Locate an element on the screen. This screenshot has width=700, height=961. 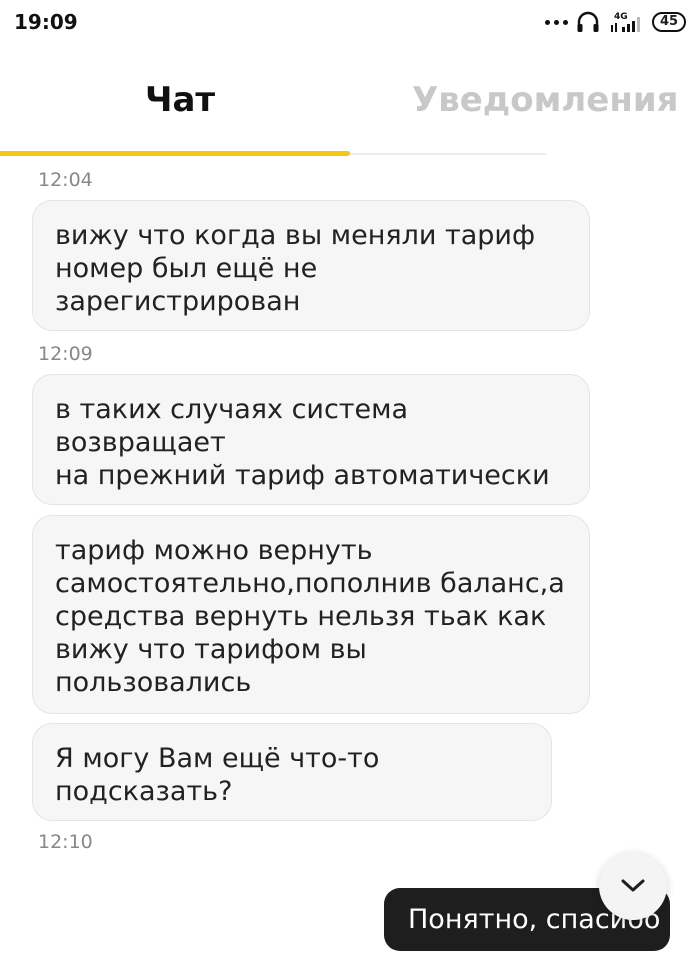
message-timestamp: 12:09 is located at coordinates (65, 354).